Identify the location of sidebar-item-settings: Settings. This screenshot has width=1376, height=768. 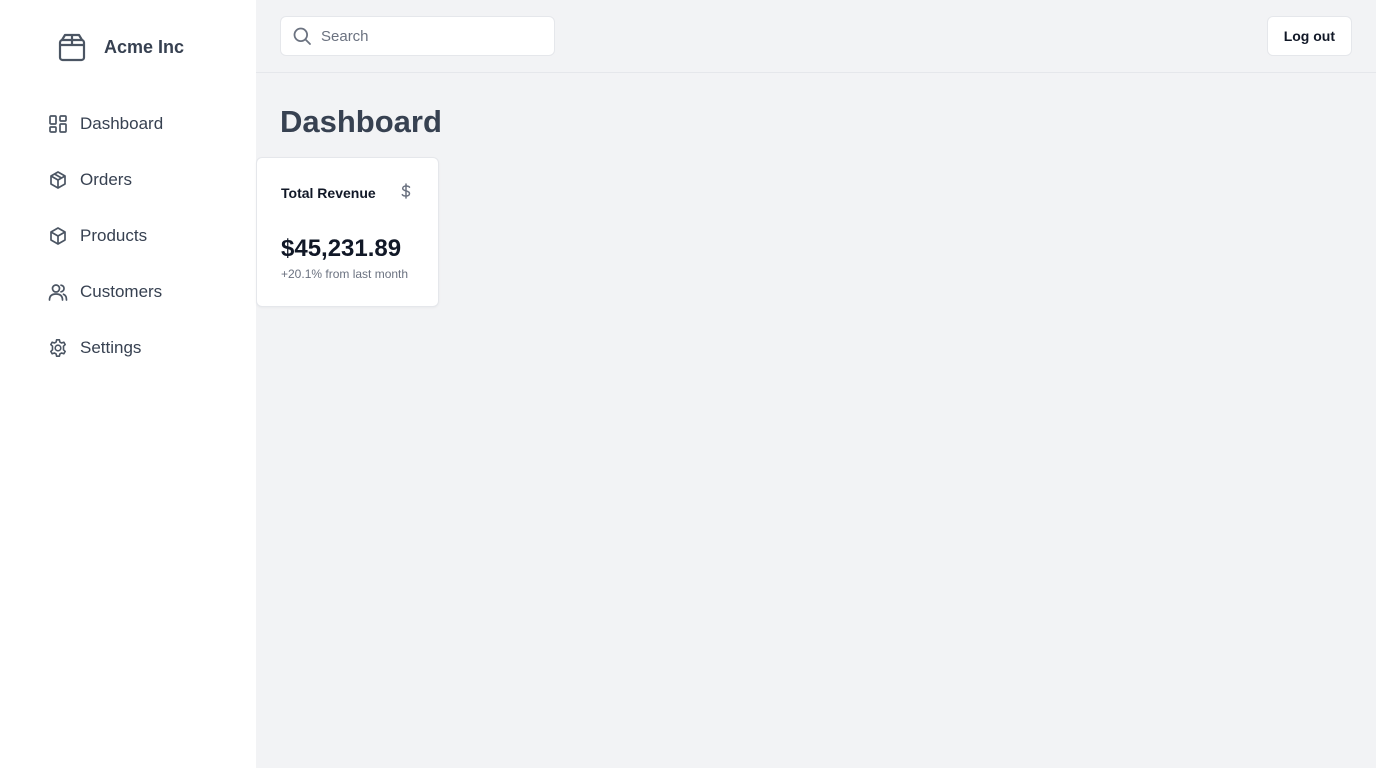
(105, 348).